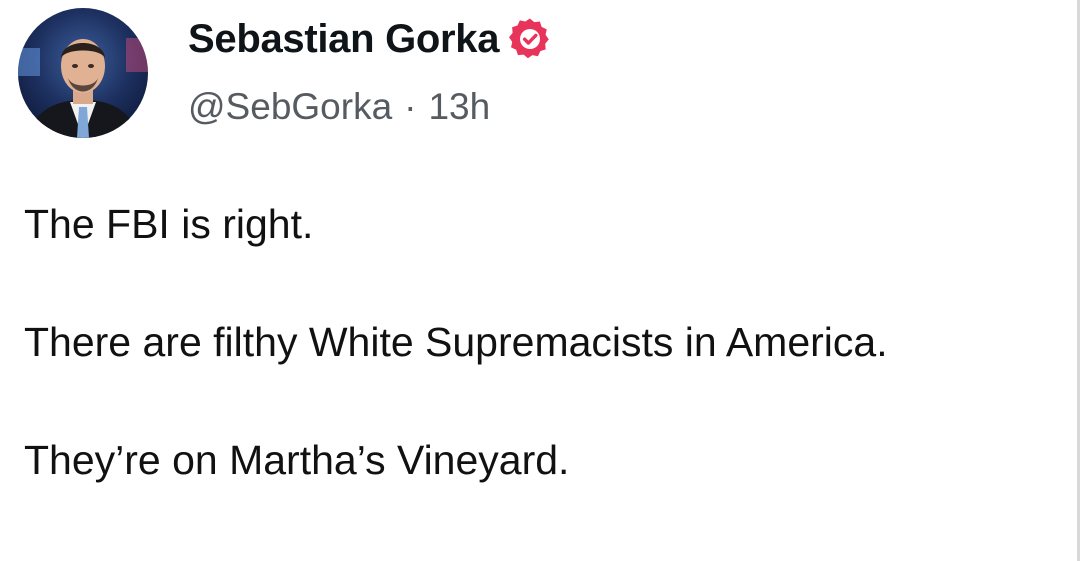 The height and width of the screenshot is (561, 1080). I want to click on author-block: Sebastian Gorka @SebGorka · 13h, so click(369, 69).